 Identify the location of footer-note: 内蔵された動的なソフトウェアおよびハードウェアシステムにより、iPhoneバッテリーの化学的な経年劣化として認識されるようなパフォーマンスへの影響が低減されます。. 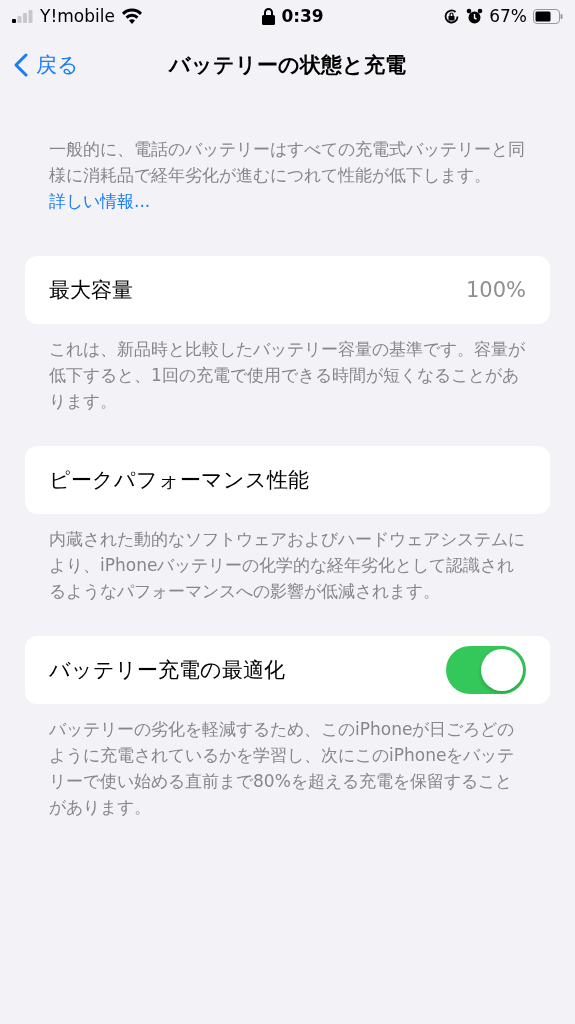
(287, 565).